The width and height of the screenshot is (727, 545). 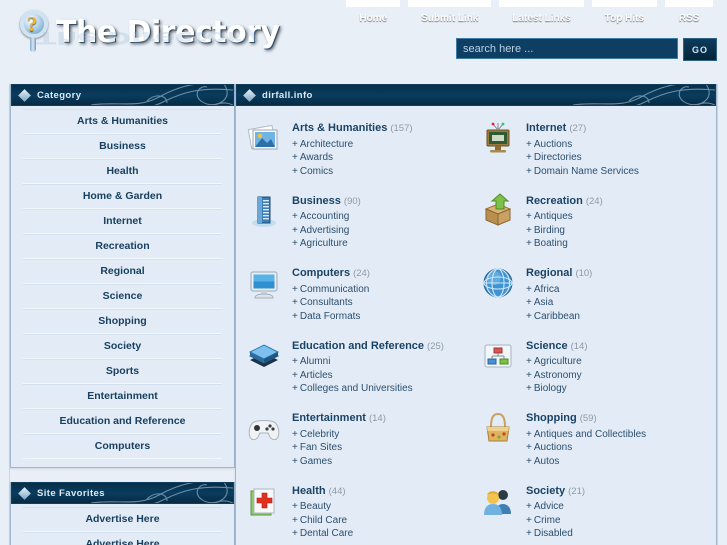 I want to click on subcategory-link: + Advice, so click(x=616, y=506).